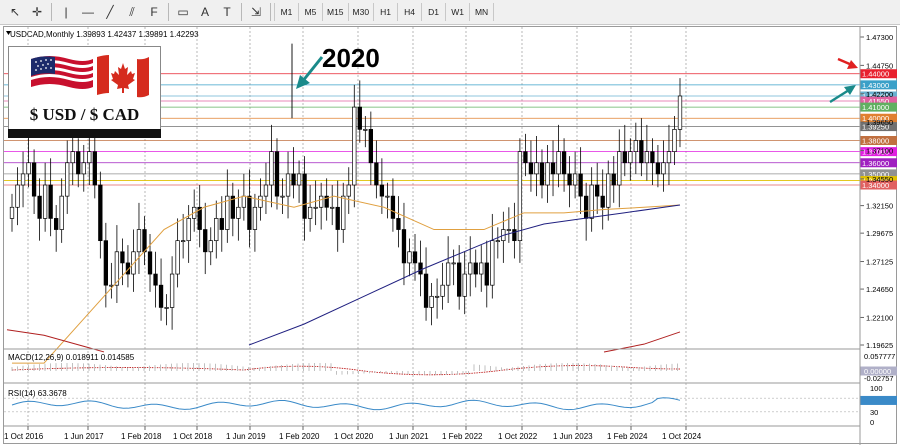  What do you see at coordinates (458, 12) in the screenshot?
I see `timeframe-w1: W1` at bounding box center [458, 12].